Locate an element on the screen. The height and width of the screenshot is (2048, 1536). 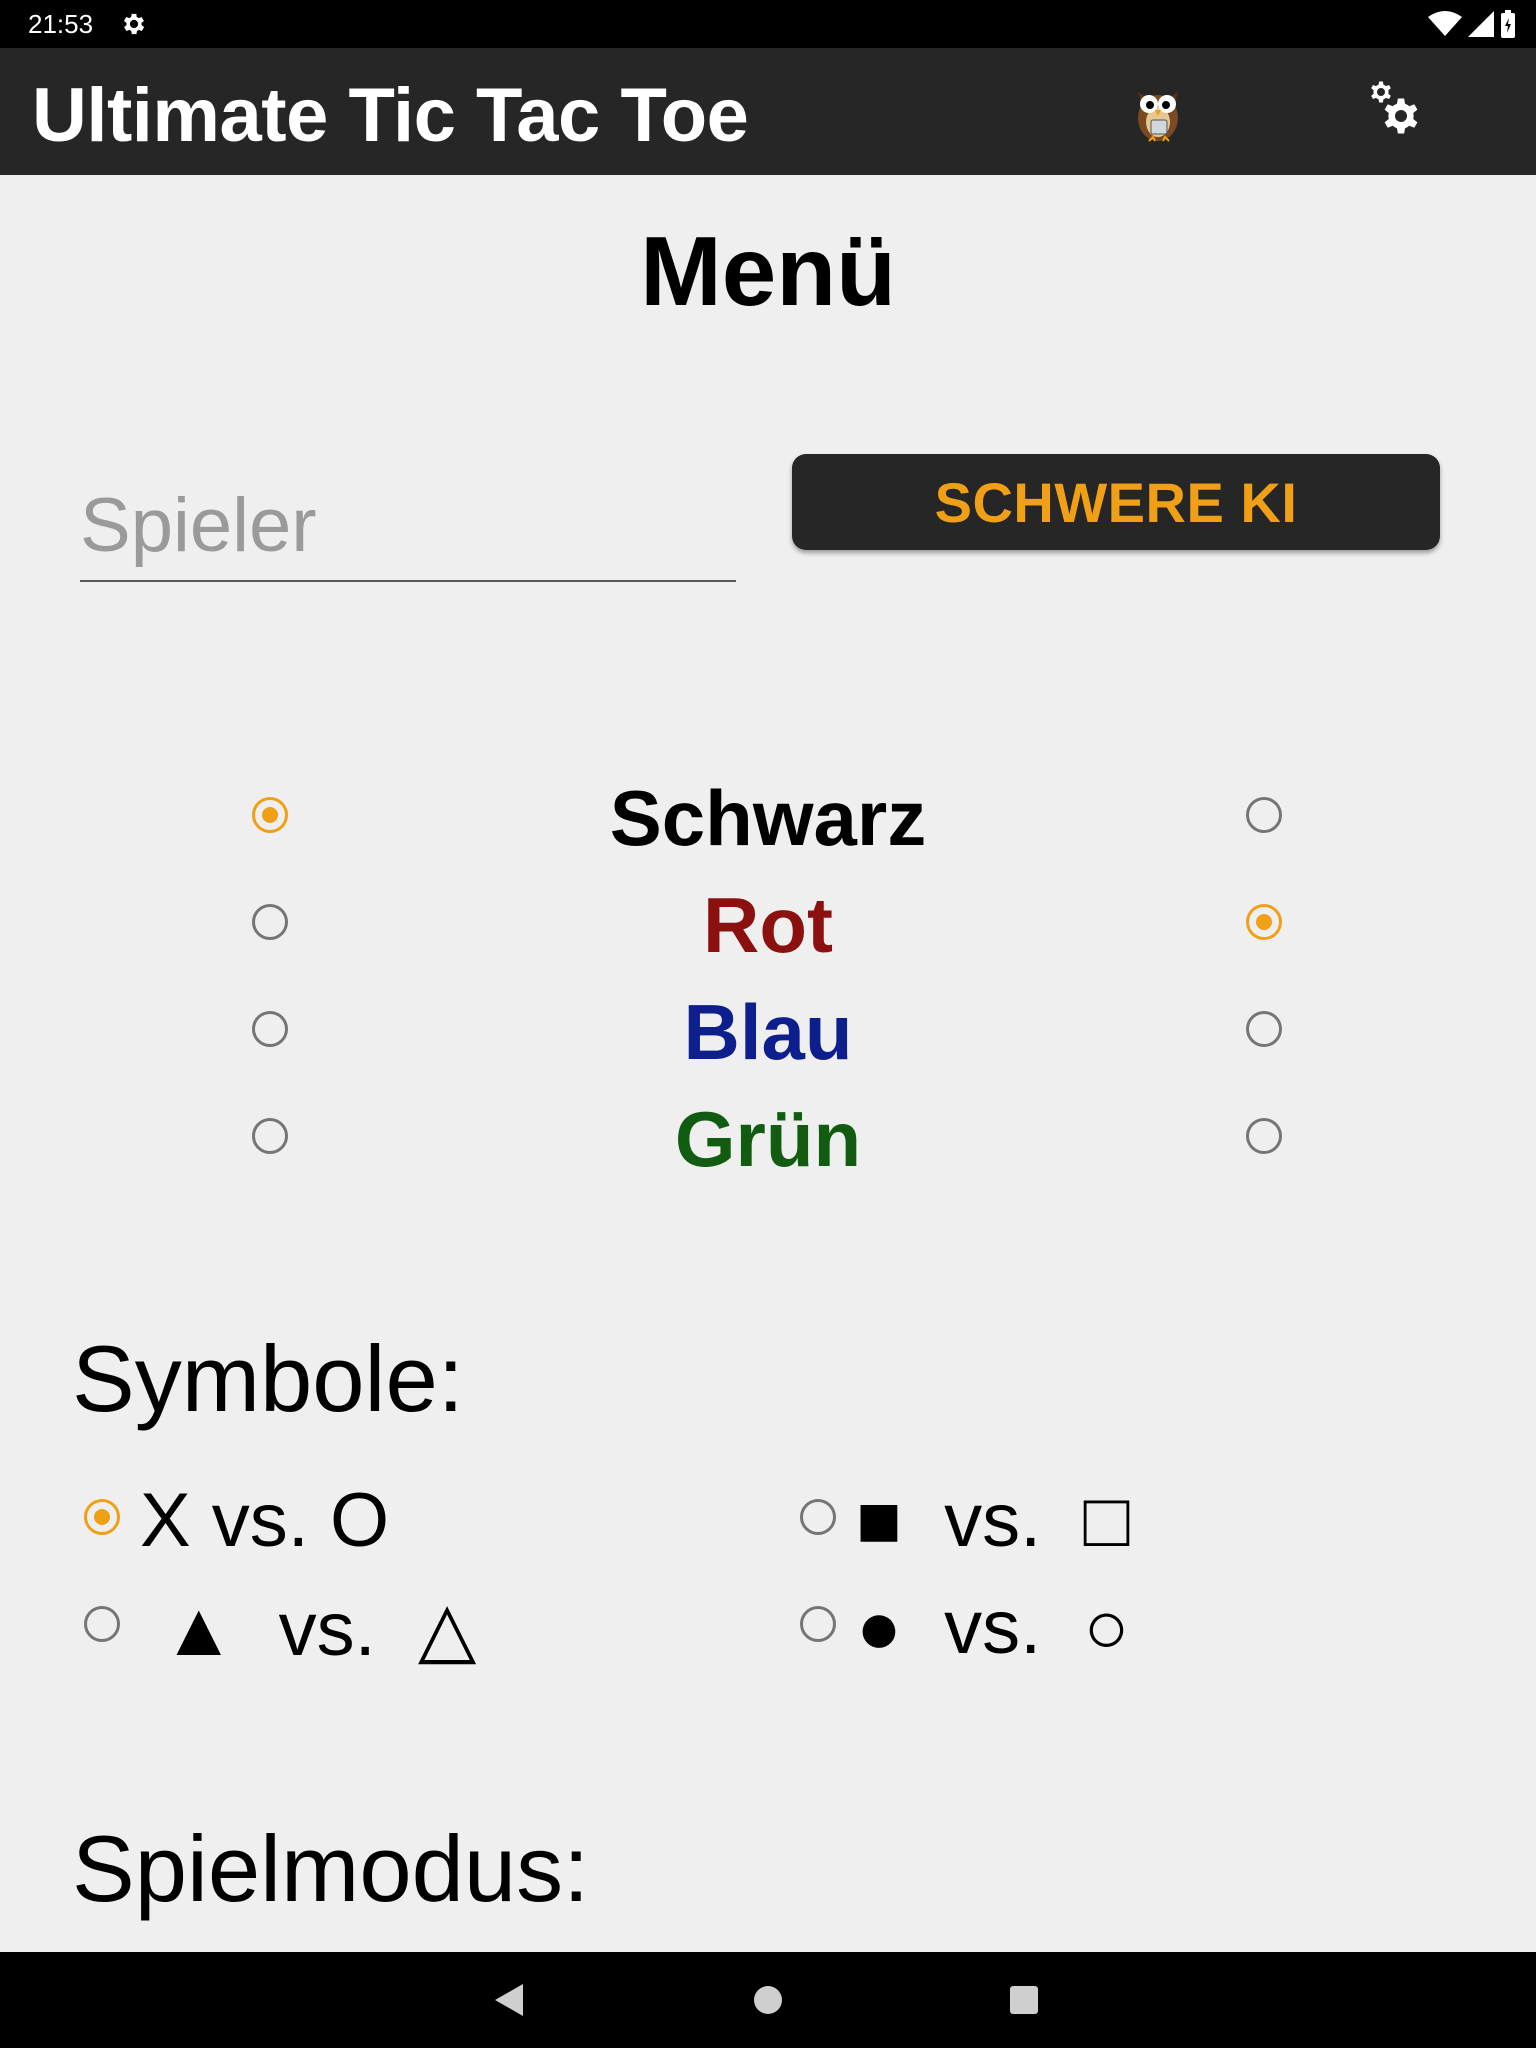
back-icon is located at coordinates (509, 2002).